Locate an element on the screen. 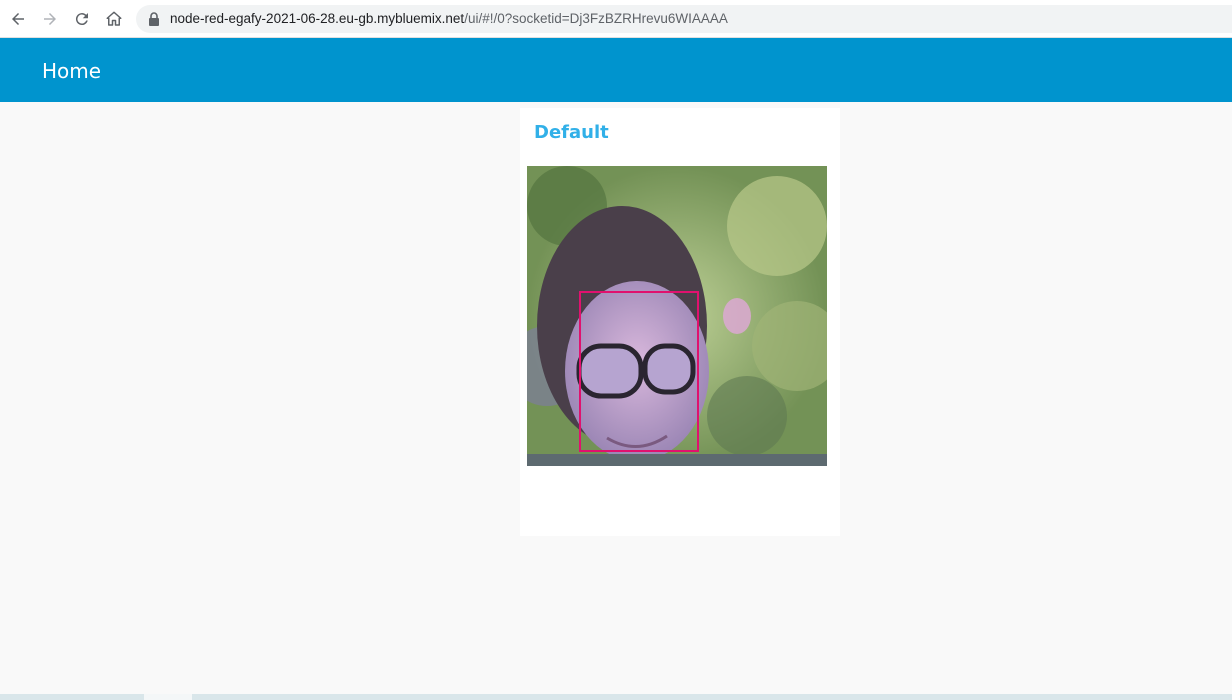 The height and width of the screenshot is (700, 1232). url-path: /ui/#!/0?socketid=Dj3FzBZRHrevu6WIAAAA is located at coordinates (596, 18).